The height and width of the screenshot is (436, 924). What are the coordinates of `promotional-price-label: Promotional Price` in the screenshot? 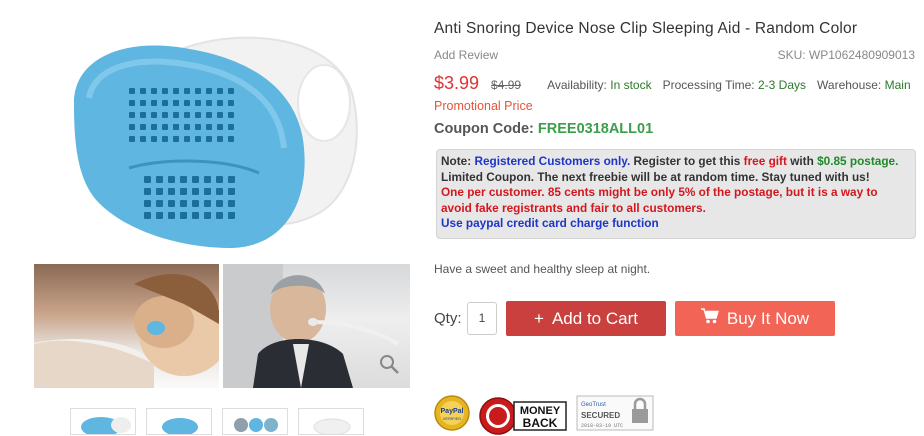 It's located at (483, 106).